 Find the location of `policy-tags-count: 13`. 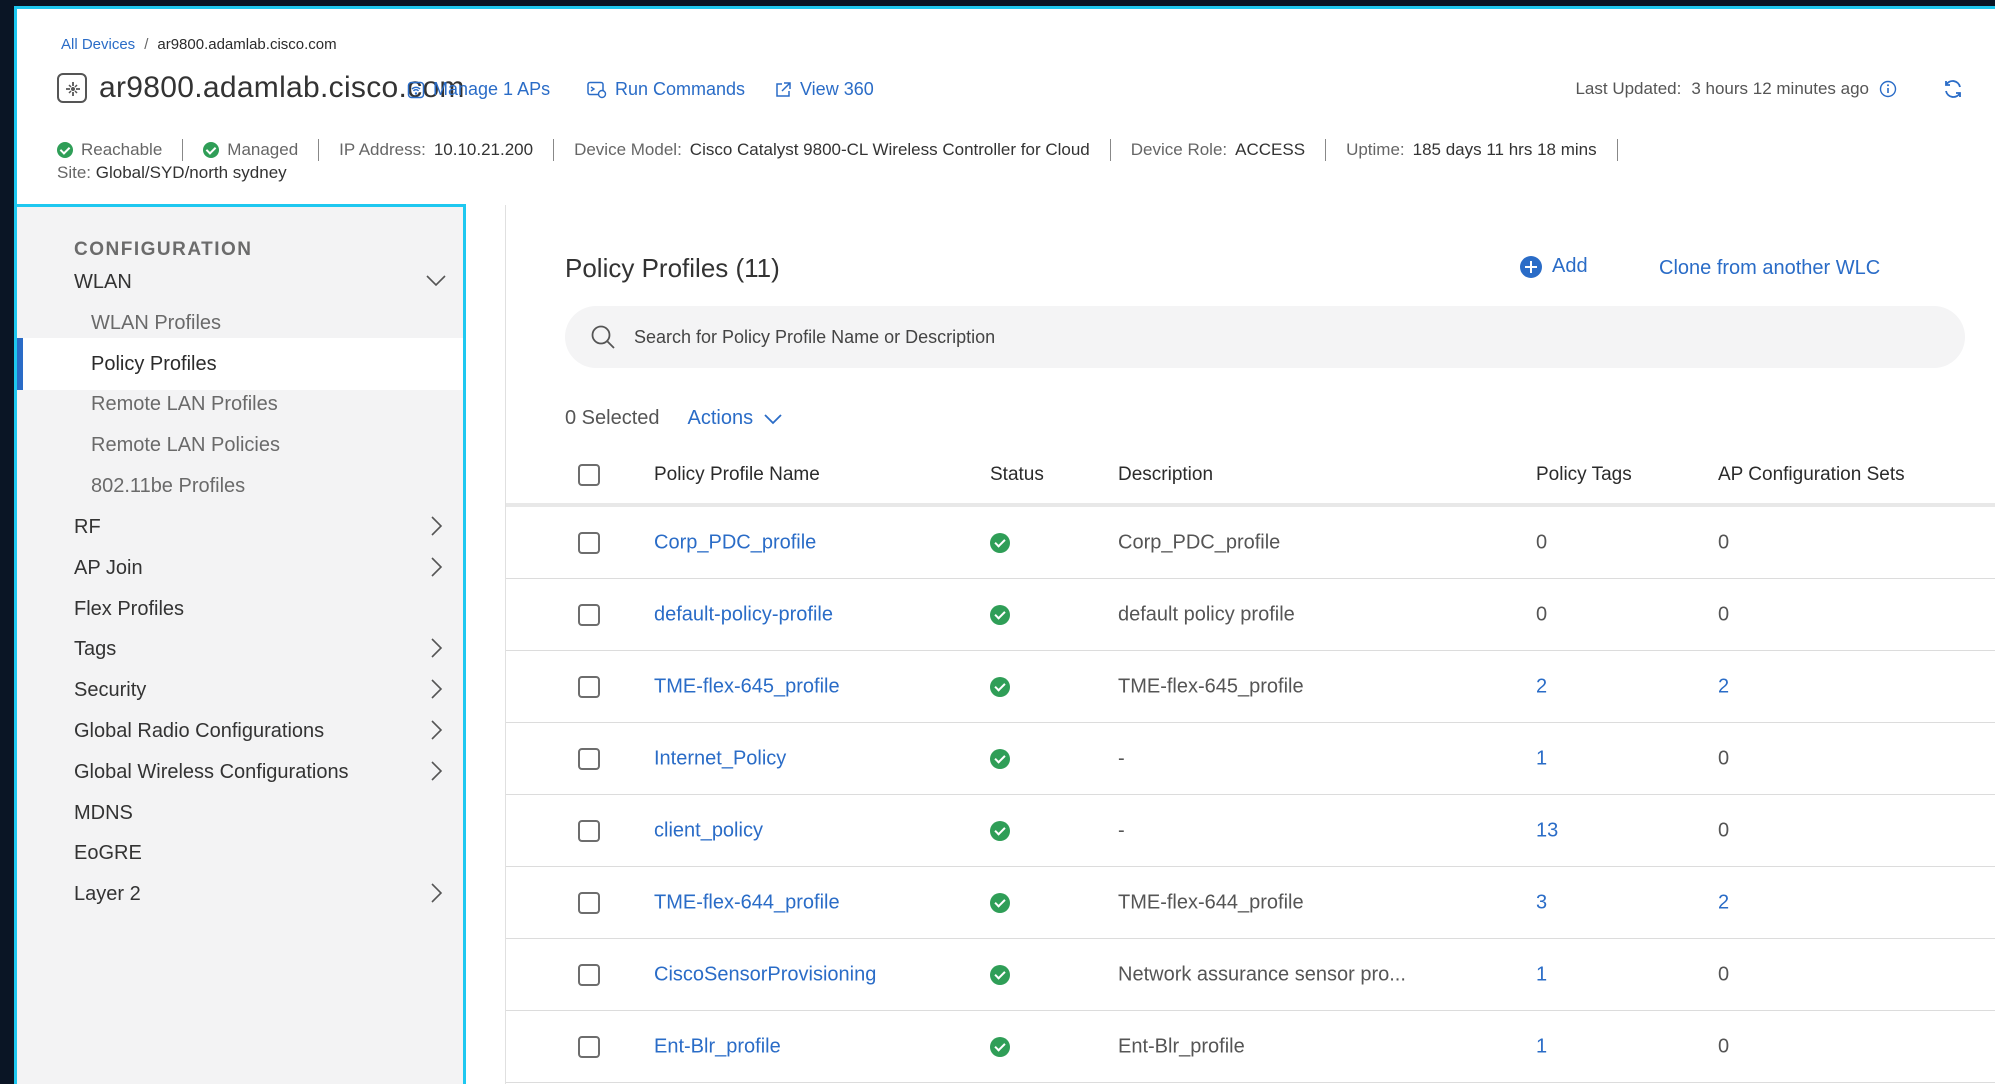

policy-tags-count: 13 is located at coordinates (1547, 830).